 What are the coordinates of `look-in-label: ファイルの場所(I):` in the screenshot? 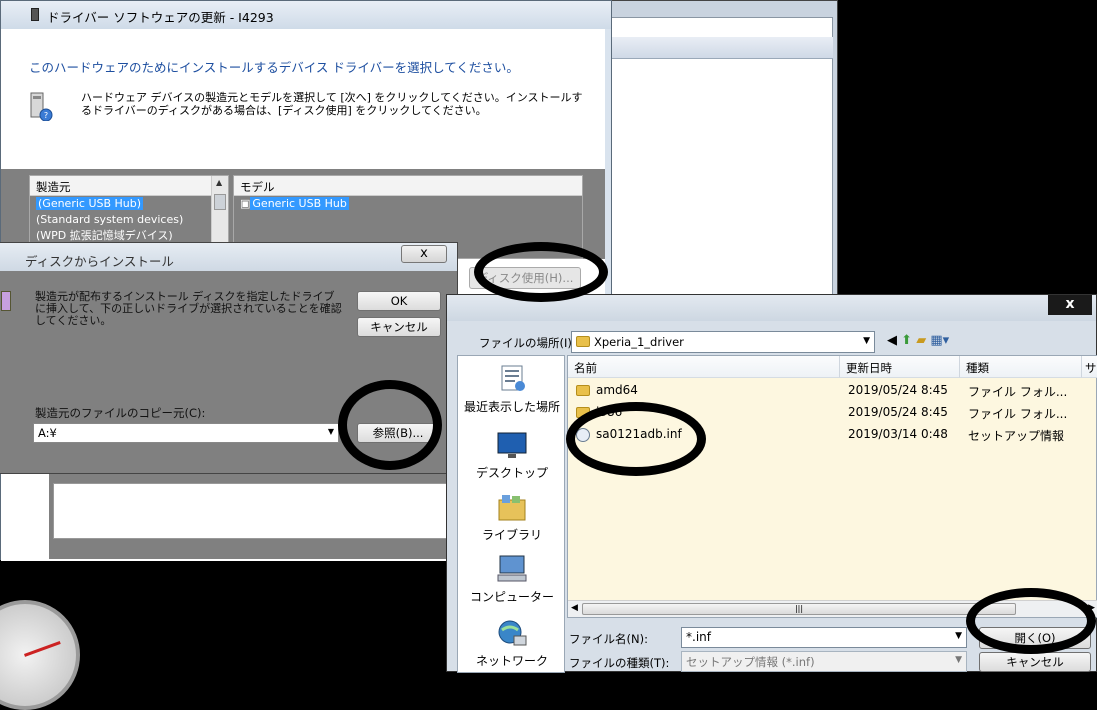 It's located at (527, 343).